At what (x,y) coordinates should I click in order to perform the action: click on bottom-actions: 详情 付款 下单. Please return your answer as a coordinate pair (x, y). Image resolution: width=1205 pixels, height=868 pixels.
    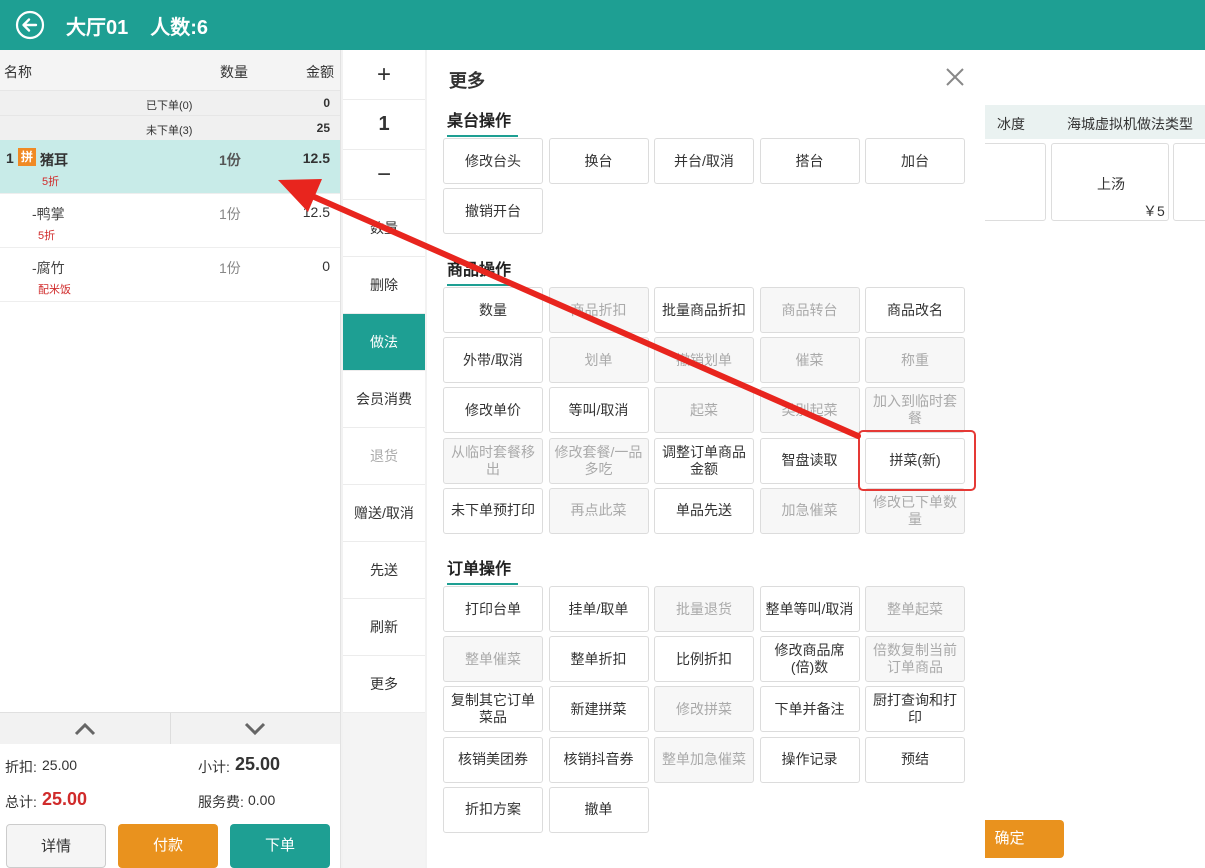
    Looking at the image, I should click on (170, 845).